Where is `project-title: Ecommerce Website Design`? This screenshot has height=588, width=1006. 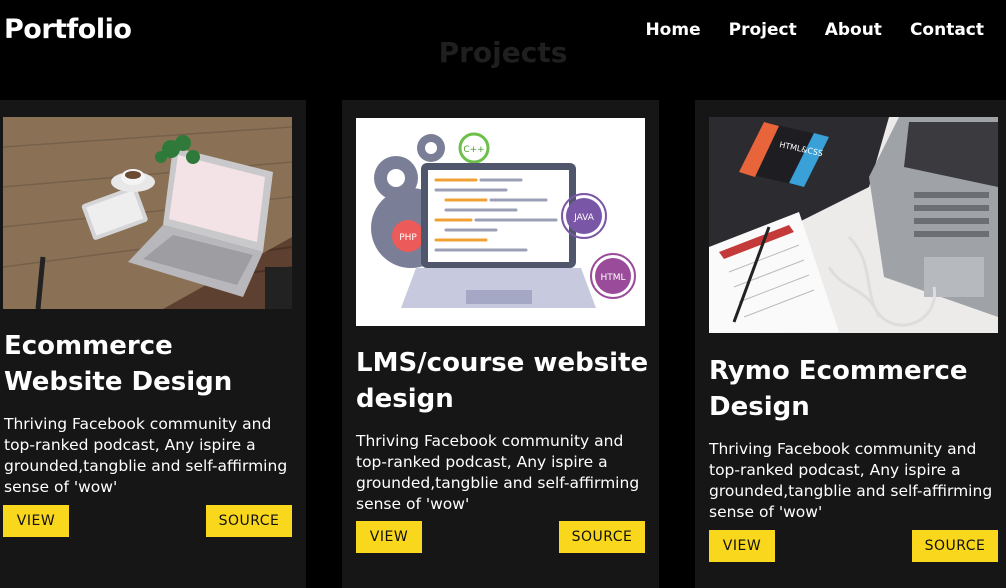
project-title: Ecommerce Website Design is located at coordinates (118, 364).